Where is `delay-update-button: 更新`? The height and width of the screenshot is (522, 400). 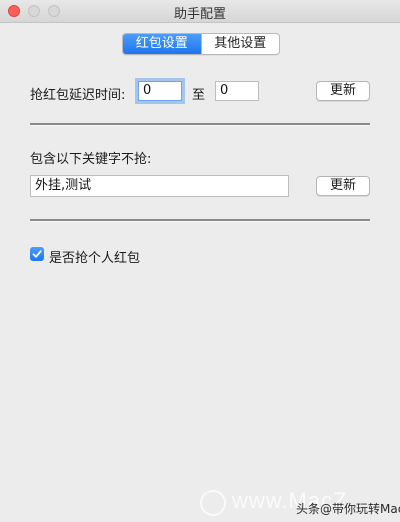 delay-update-button: 更新 is located at coordinates (343, 91).